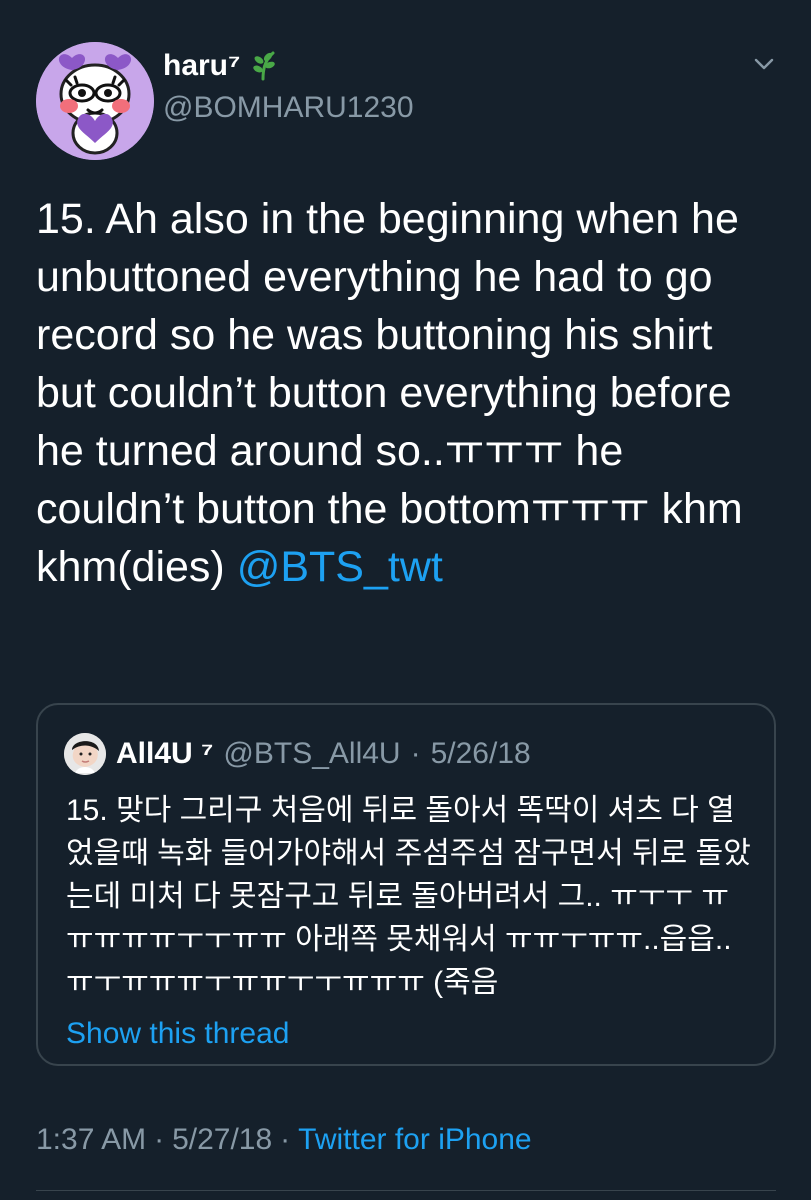 The width and height of the screenshot is (811, 1200). I want to click on author-name: haru⁷, so click(423, 66).